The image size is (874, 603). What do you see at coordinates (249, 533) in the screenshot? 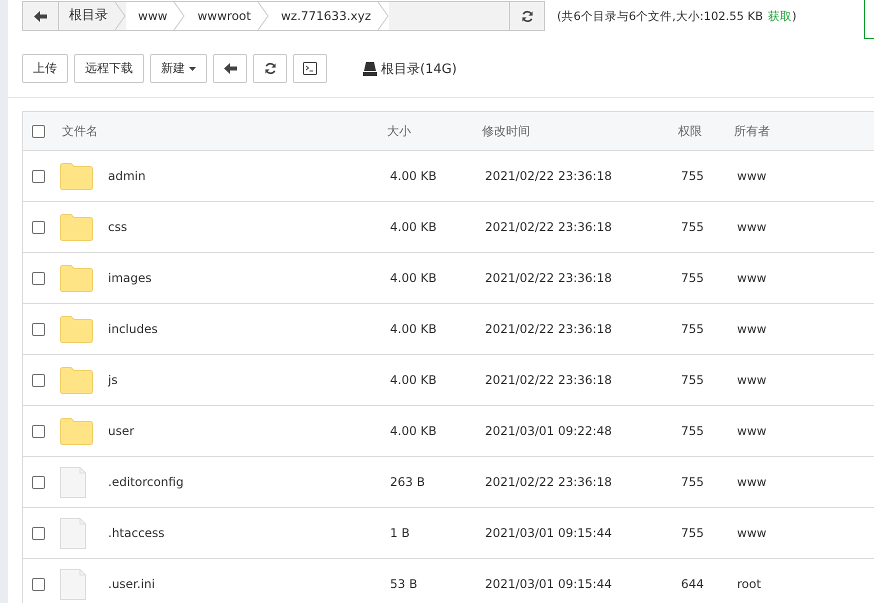
I see `file-name: .htaccess` at bounding box center [249, 533].